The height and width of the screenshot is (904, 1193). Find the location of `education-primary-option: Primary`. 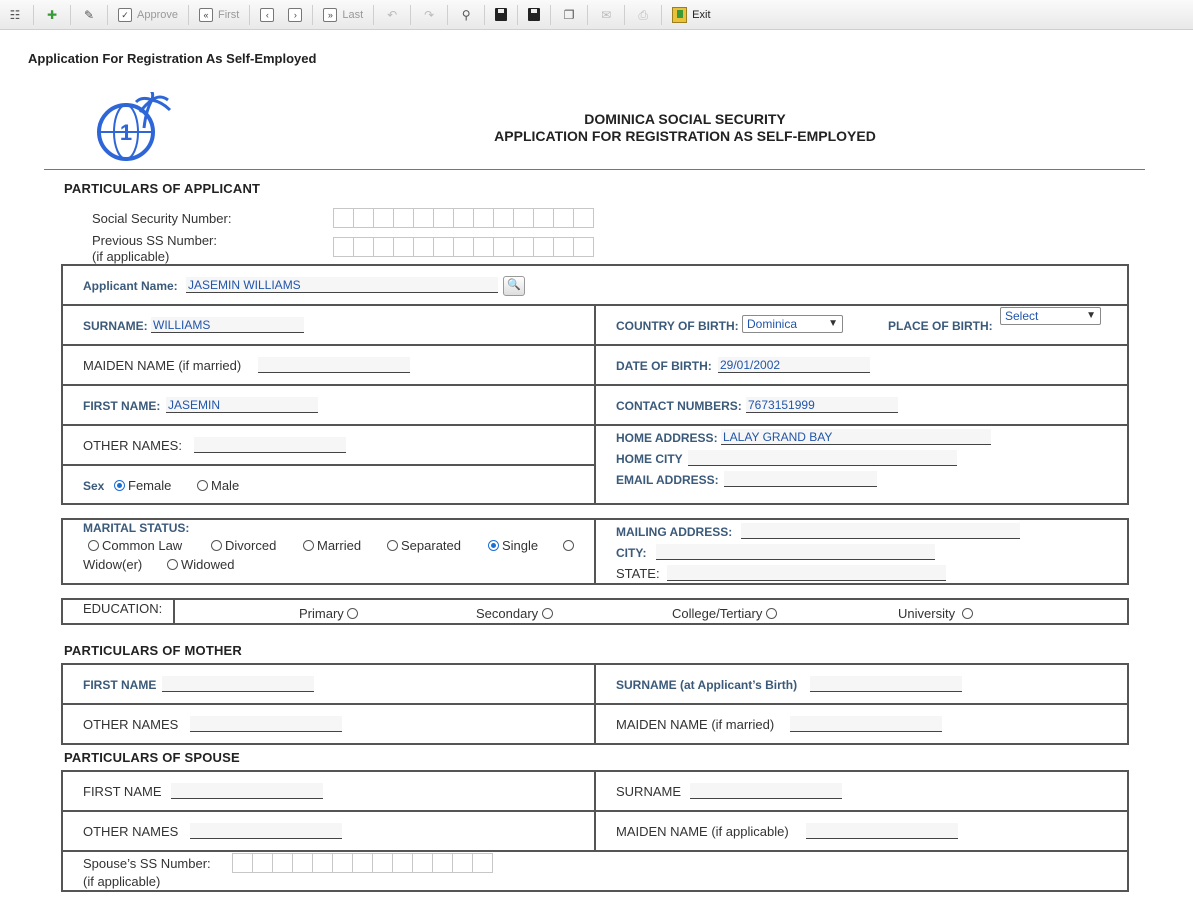

education-primary-option: Primary is located at coordinates (330, 613).